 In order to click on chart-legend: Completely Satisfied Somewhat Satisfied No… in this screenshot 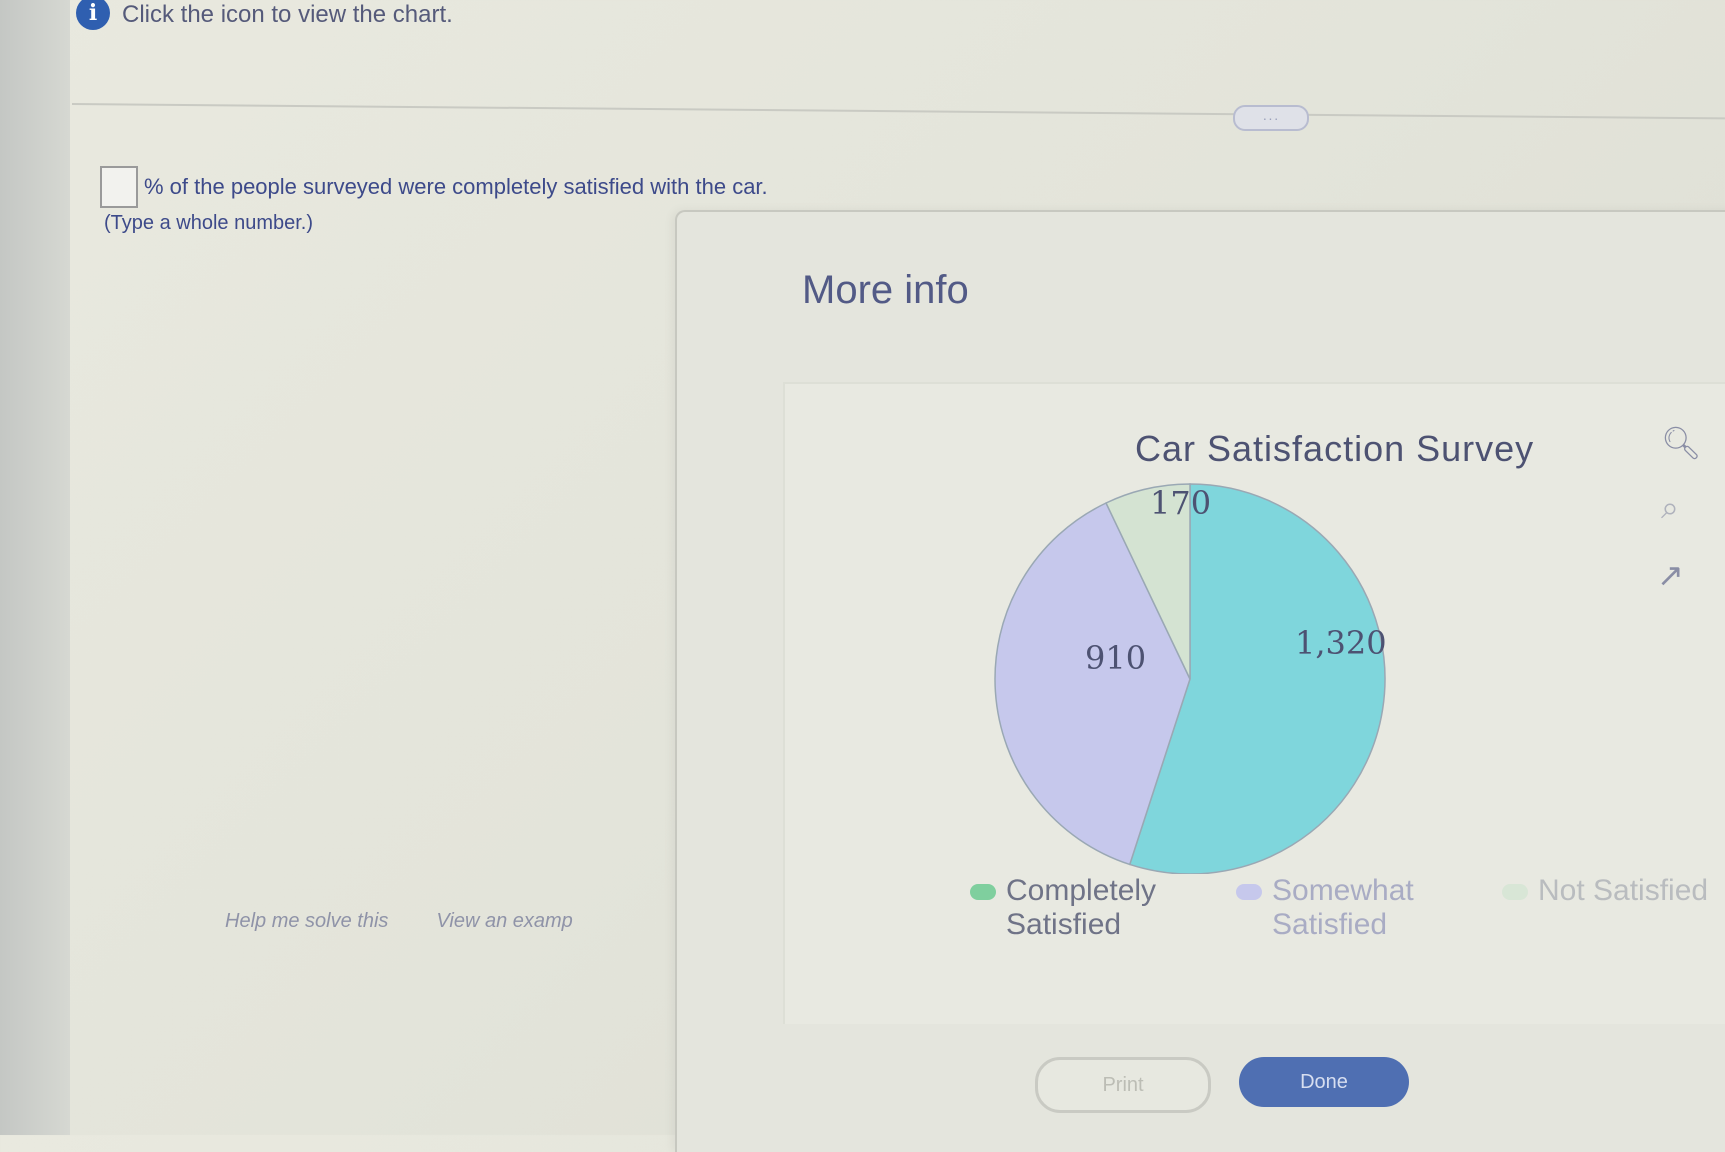, I will do `click(1339, 908)`.